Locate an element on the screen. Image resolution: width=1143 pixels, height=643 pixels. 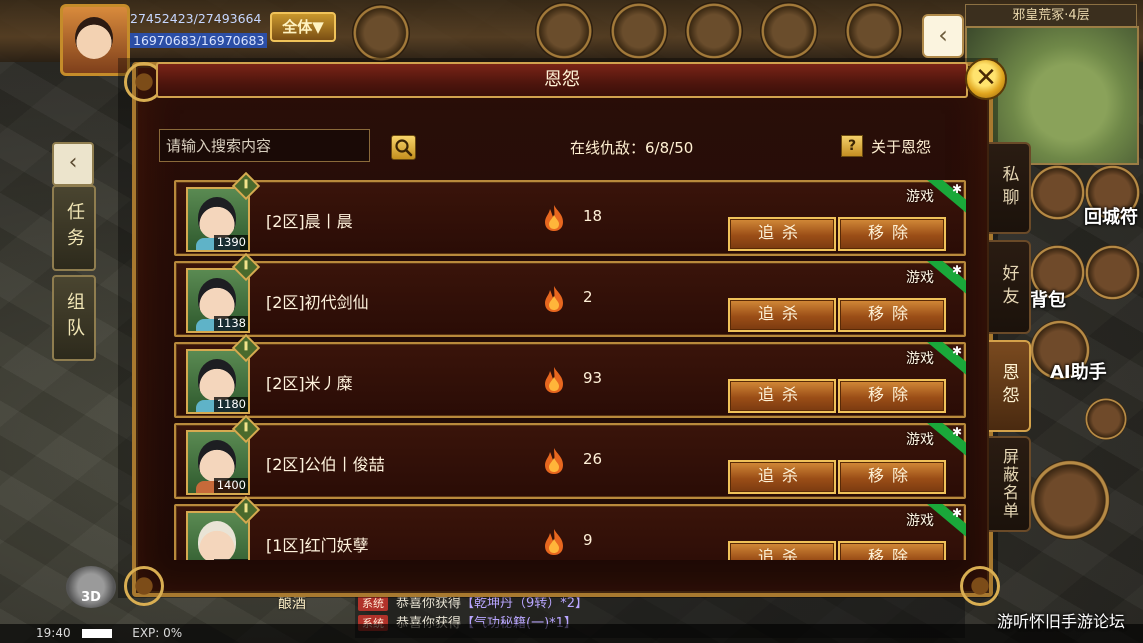
hate-value: 26 is located at coordinates (593, 459).